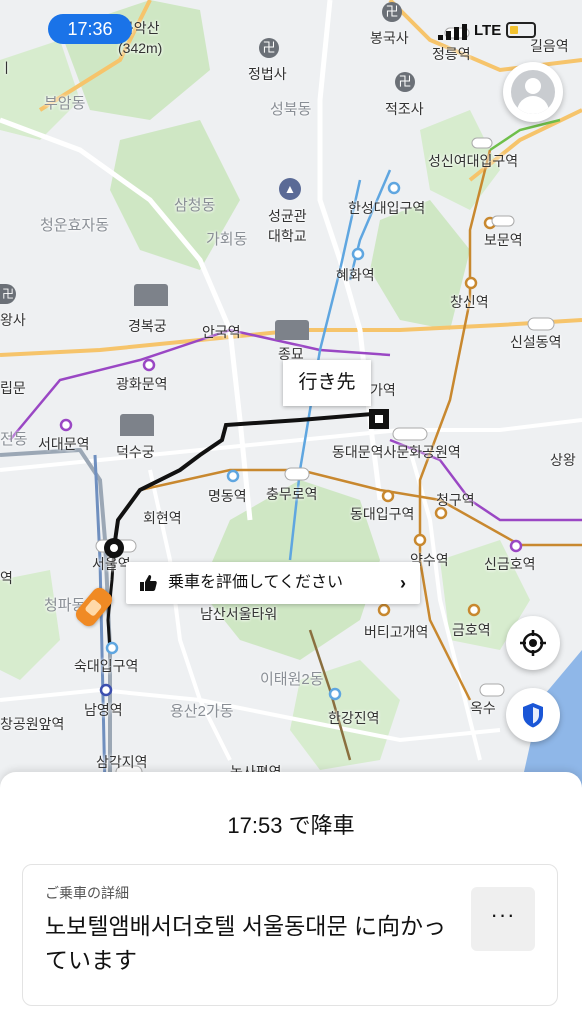 This screenshot has width=582, height=1024. What do you see at coordinates (563, 460) in the screenshot?
I see `map-label-sangwang: 상왕` at bounding box center [563, 460].